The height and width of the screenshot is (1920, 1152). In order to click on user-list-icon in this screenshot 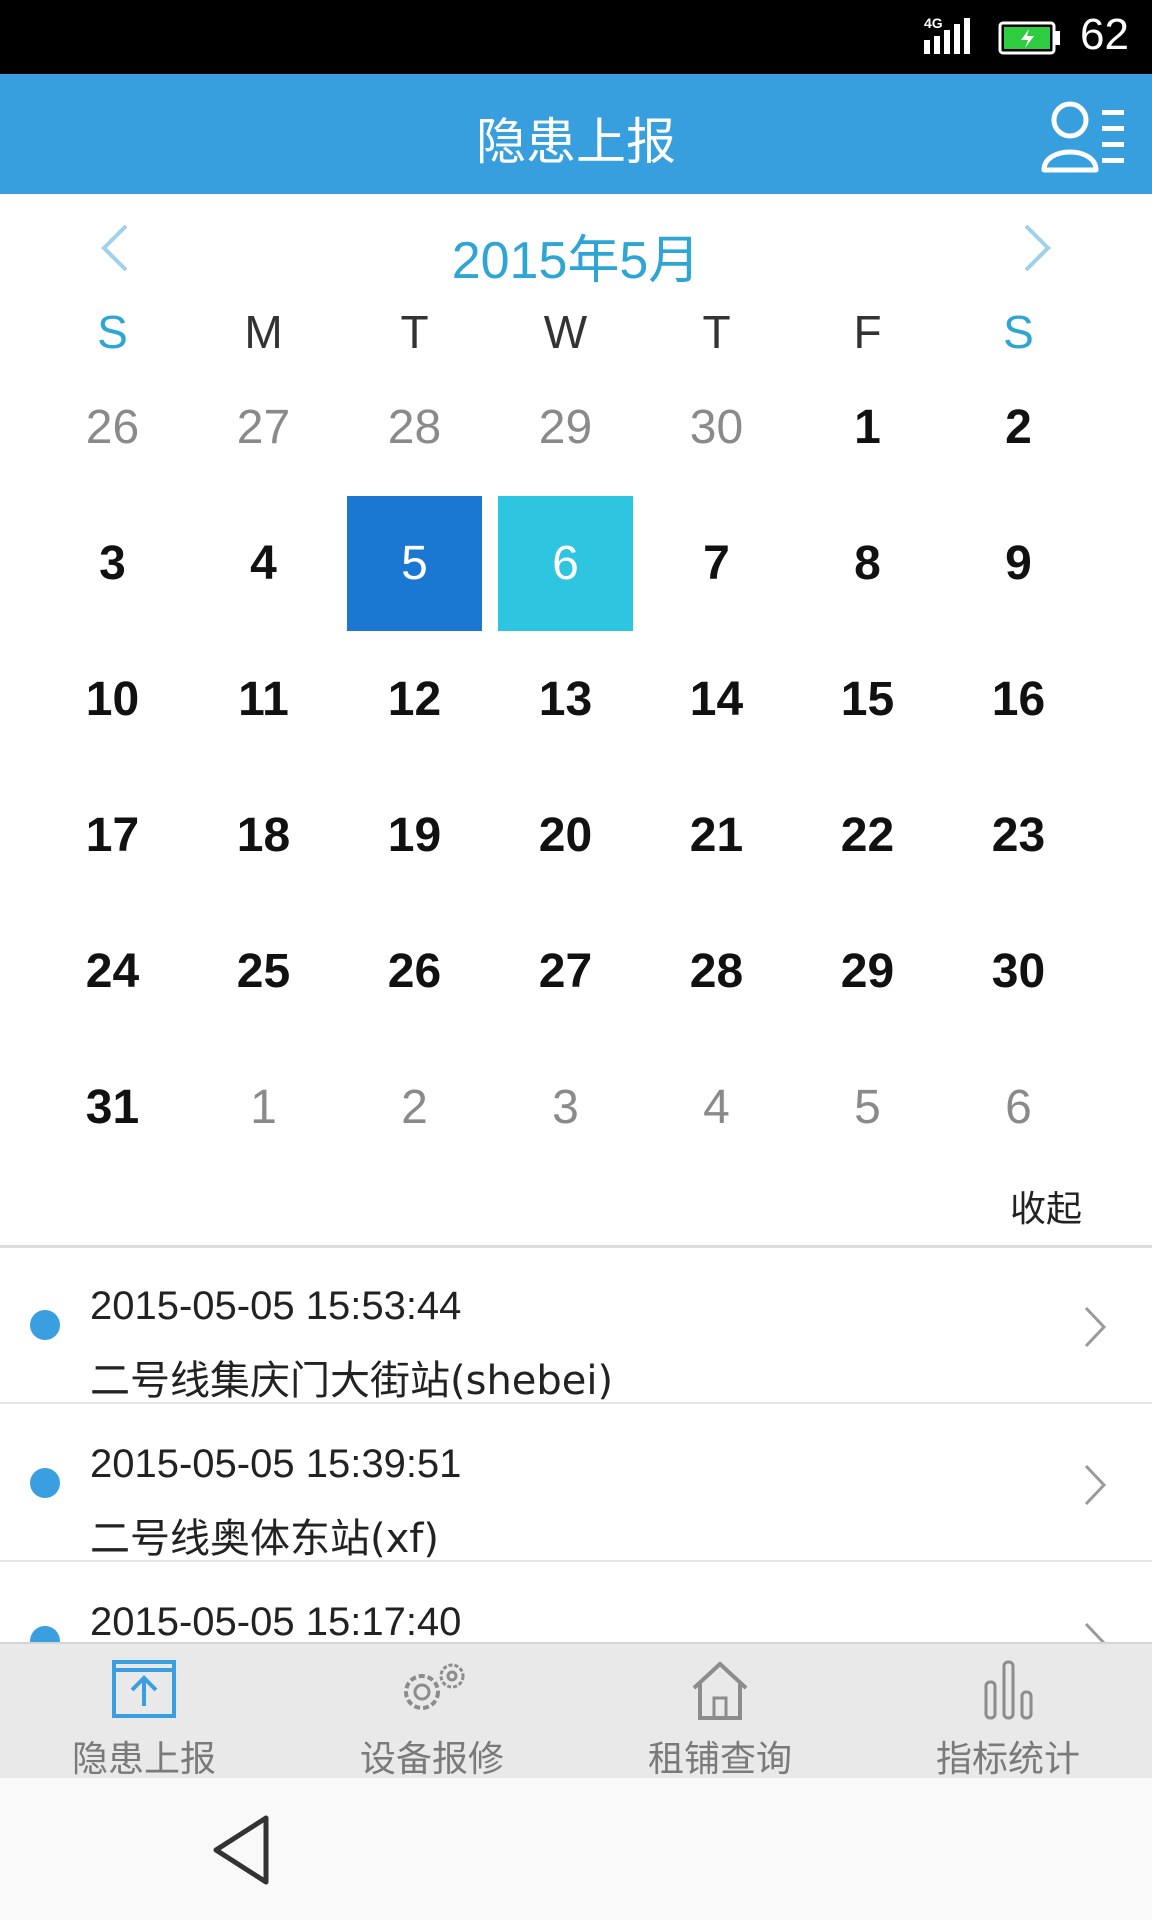, I will do `click(1085, 136)`.